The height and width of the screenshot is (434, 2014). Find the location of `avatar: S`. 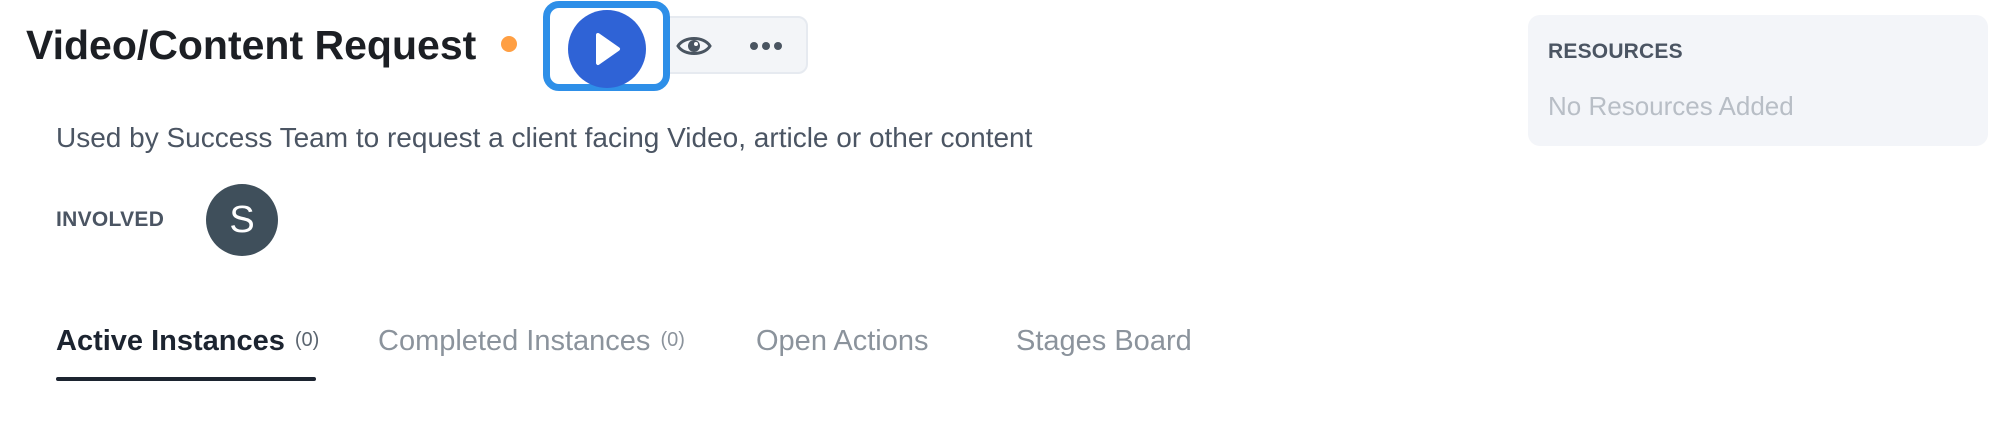

avatar: S is located at coordinates (242, 220).